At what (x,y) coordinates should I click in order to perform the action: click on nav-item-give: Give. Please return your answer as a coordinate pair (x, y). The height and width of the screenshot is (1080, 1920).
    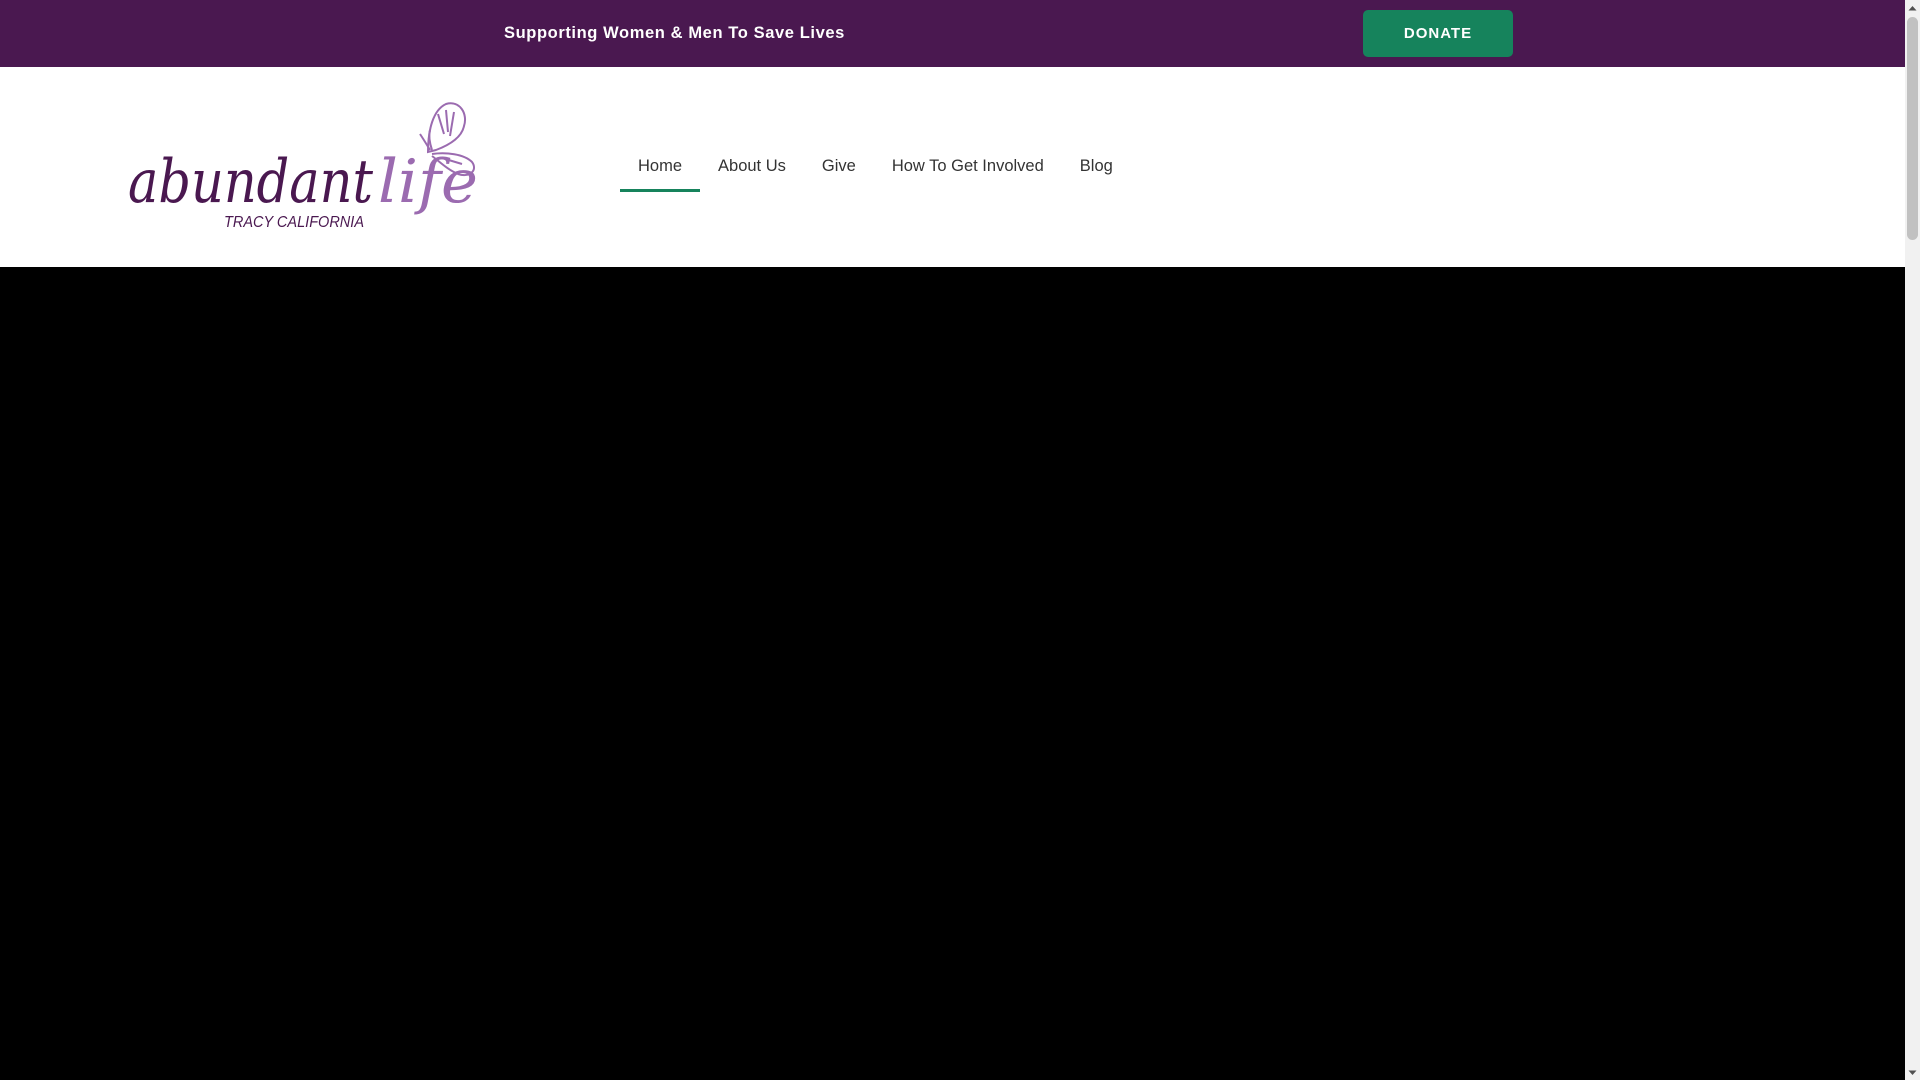
    Looking at the image, I should click on (839, 170).